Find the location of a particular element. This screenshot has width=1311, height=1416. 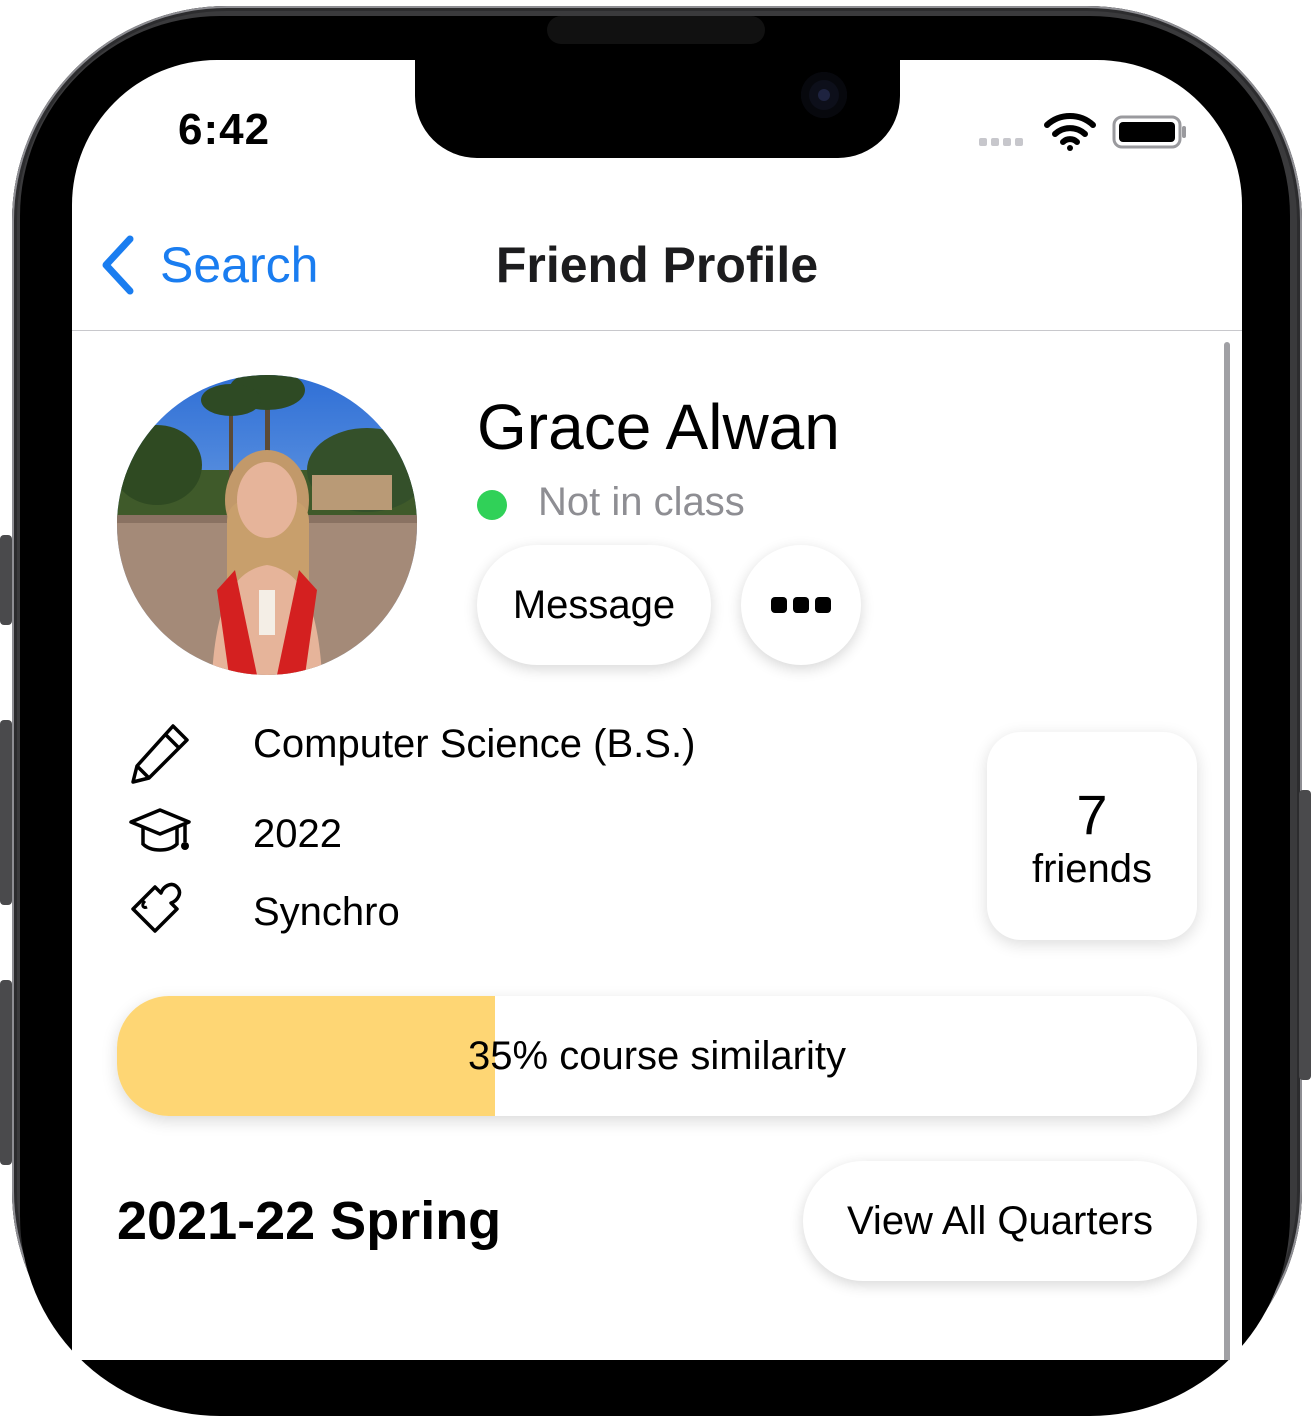

avatar-photo is located at coordinates (267, 525).